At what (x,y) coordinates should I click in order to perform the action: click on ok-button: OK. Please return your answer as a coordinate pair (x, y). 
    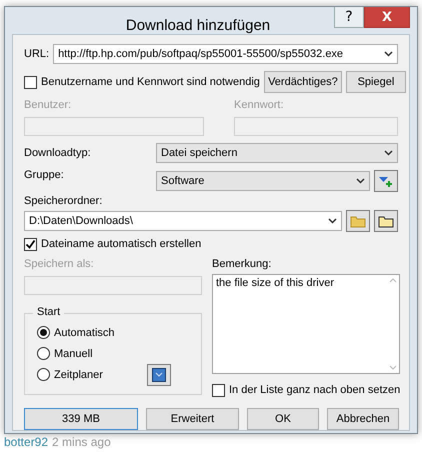
    Looking at the image, I should click on (283, 419).